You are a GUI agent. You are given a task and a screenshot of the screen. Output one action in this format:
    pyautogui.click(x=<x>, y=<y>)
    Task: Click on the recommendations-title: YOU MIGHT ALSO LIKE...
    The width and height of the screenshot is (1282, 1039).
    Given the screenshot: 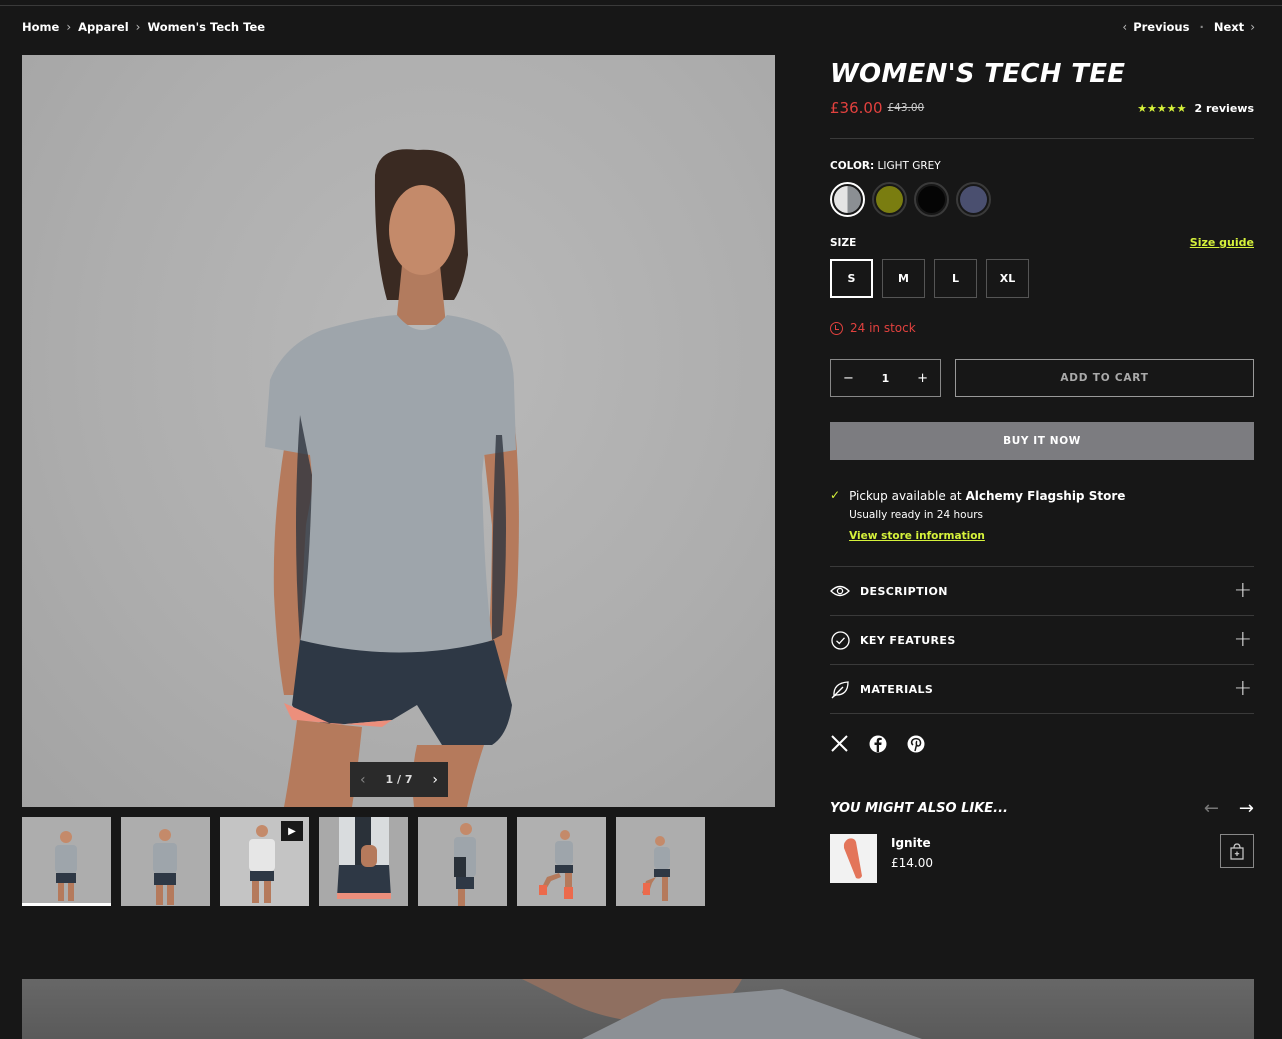 What is the action you would take?
    pyautogui.click(x=919, y=808)
    